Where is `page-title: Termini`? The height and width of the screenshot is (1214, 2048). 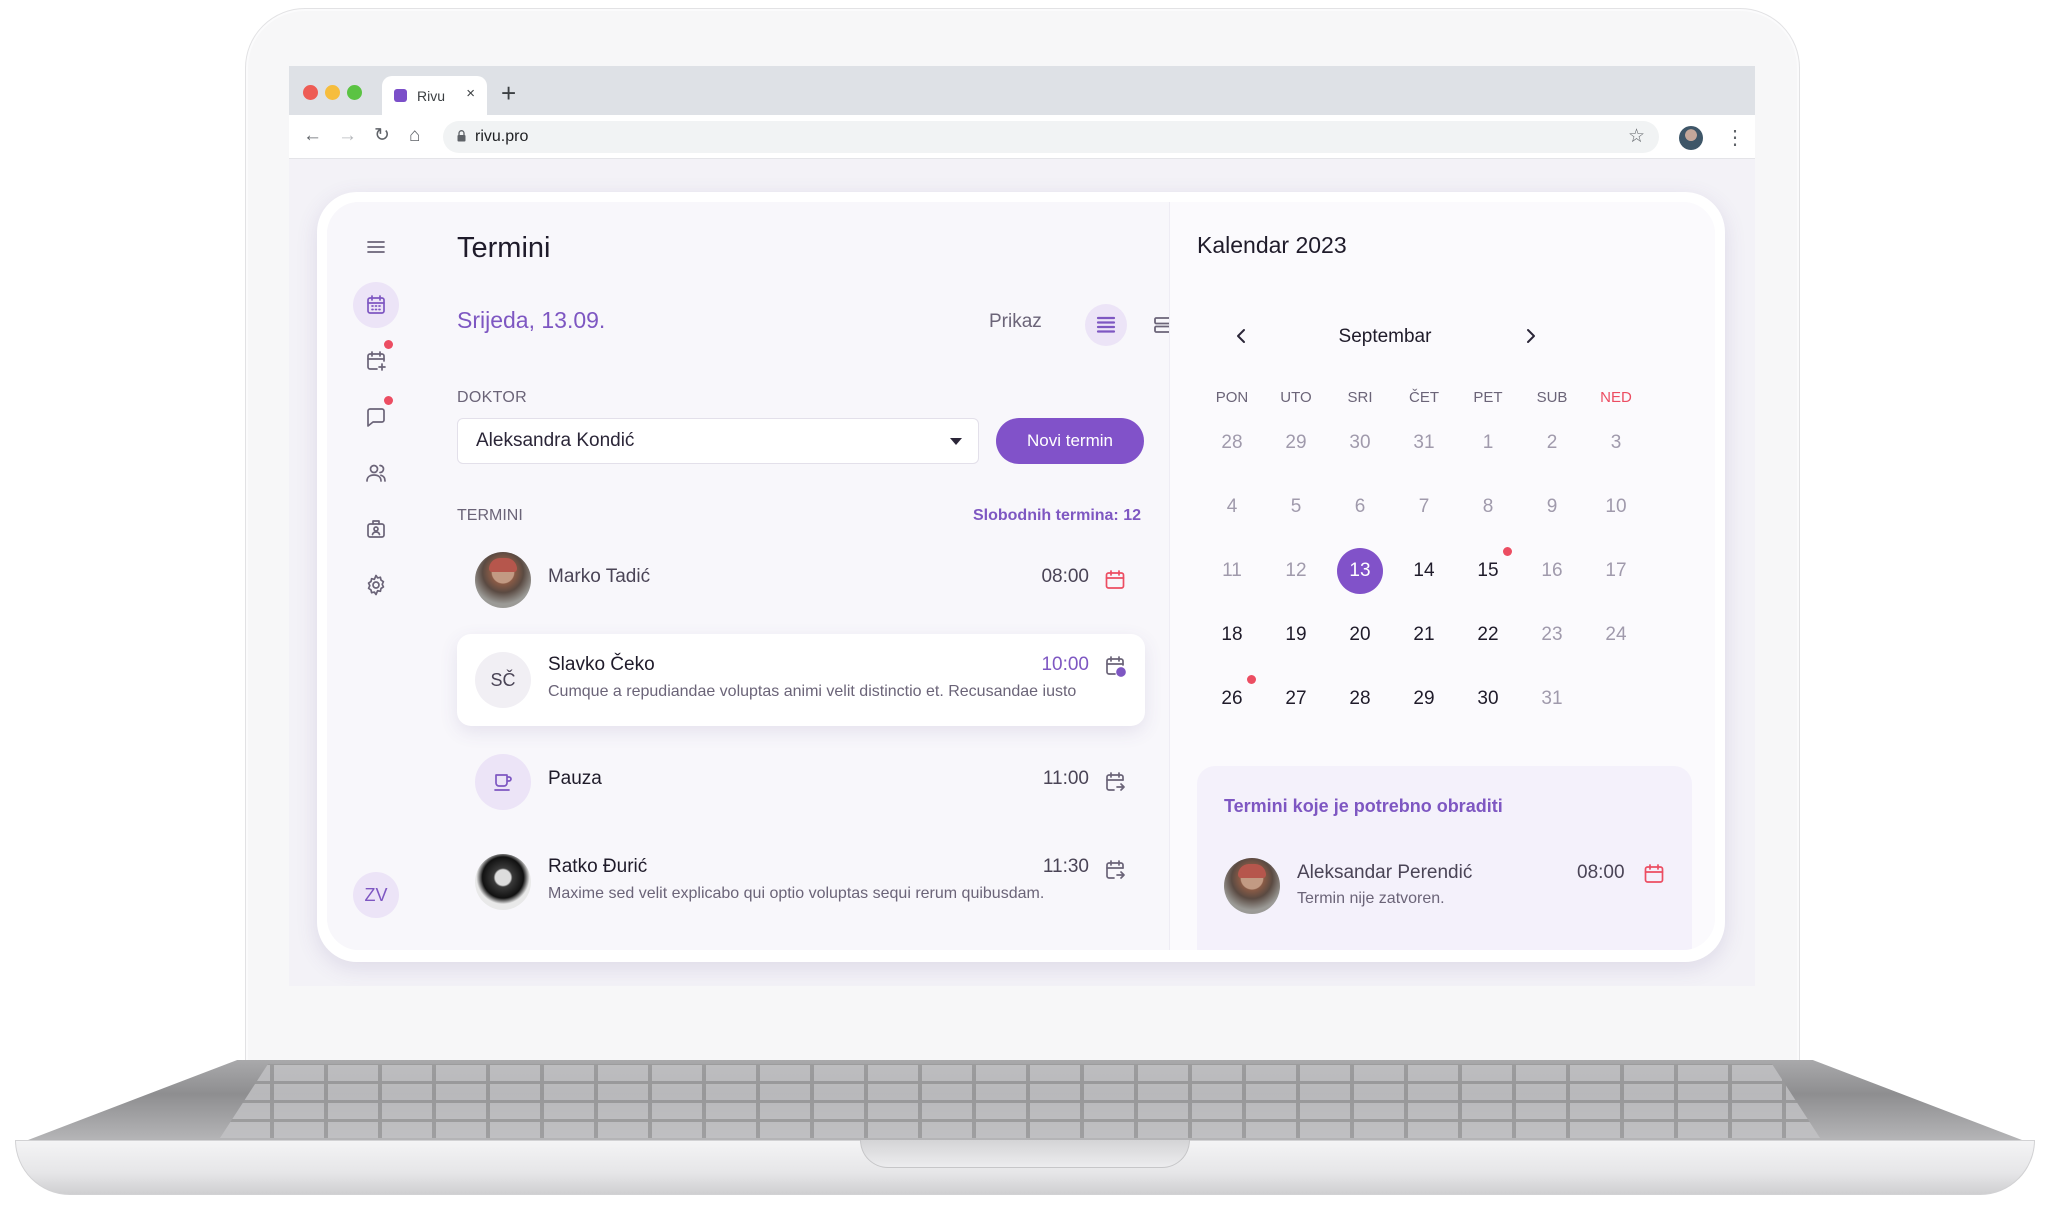 page-title: Termini is located at coordinates (504, 248).